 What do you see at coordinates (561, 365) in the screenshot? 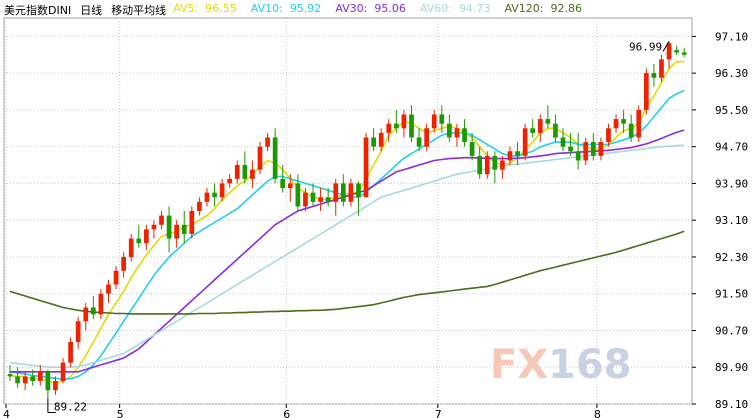
I see `fx168-watermark: FX 168` at bounding box center [561, 365].